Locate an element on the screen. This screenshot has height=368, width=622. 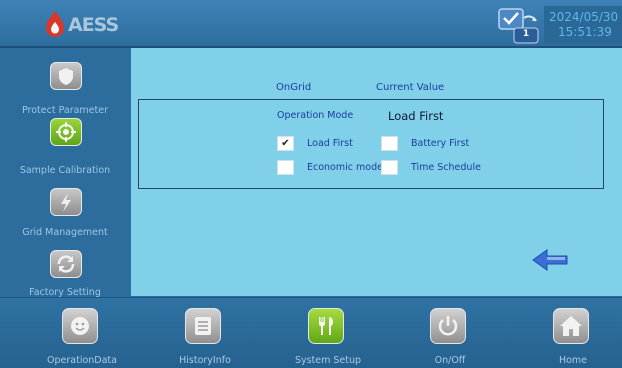
sidebar-item-protect-parameter: Protect Parameter is located at coordinates (65, 88).